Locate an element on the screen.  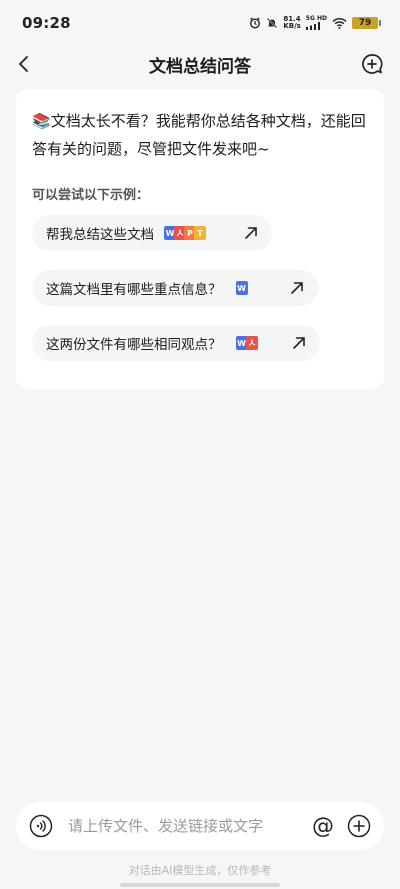
status-time: 09:28 is located at coordinates (46, 23).